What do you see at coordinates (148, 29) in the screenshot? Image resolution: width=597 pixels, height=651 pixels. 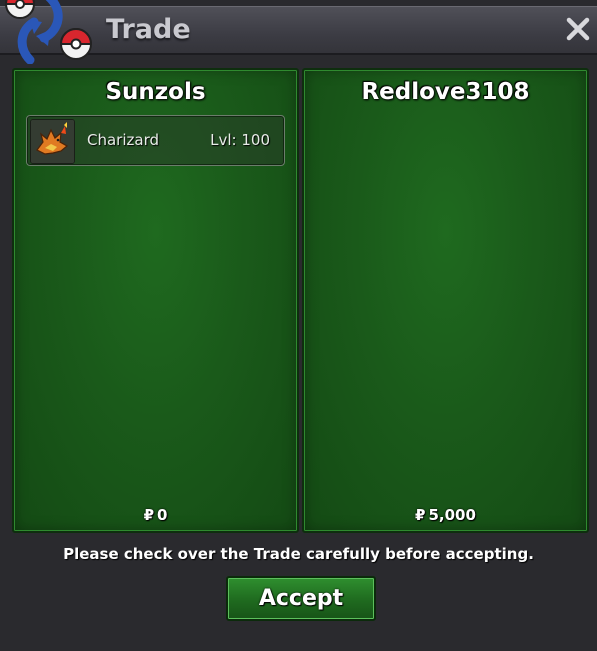 I see `window-title: Trade` at bounding box center [148, 29].